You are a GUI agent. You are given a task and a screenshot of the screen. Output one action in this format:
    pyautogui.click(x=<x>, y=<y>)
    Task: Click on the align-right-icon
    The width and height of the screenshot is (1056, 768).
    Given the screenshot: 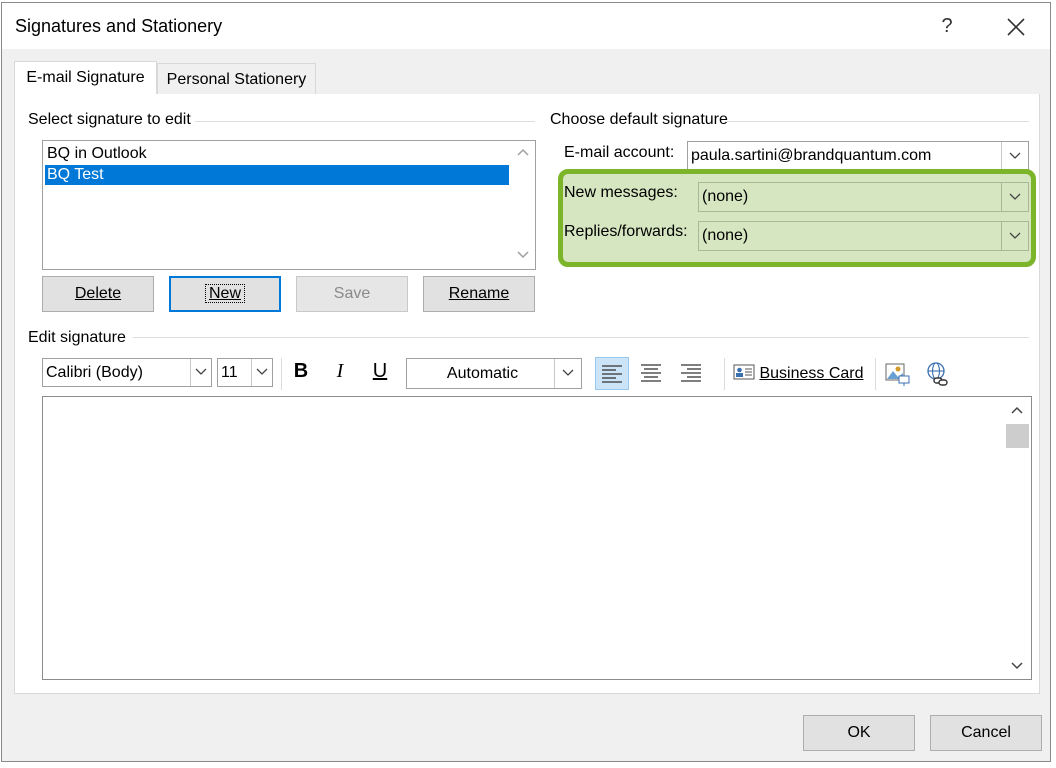 What is the action you would take?
    pyautogui.click(x=691, y=373)
    